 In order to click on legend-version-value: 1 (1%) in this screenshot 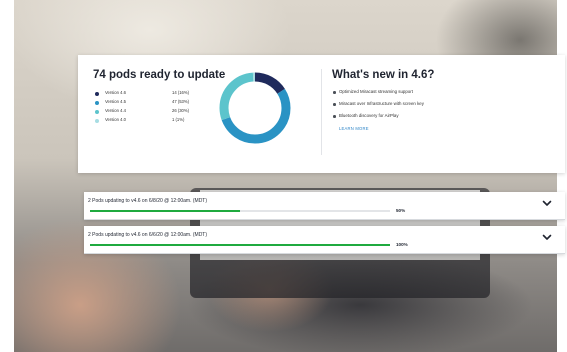, I will do `click(178, 119)`.